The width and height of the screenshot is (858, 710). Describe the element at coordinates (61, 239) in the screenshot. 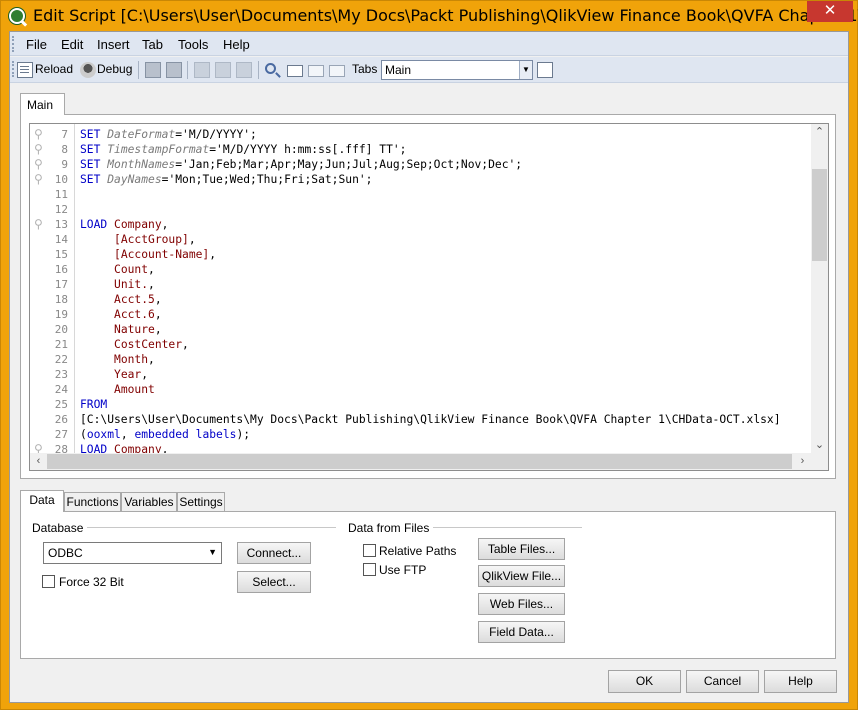

I see `line-number: 14` at that location.